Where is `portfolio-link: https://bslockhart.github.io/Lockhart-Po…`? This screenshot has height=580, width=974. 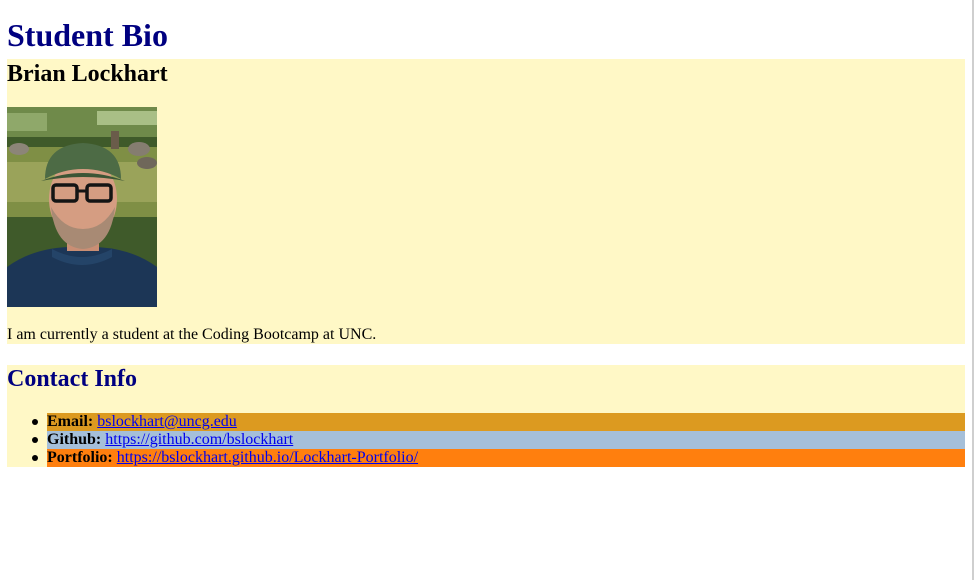
portfolio-link: https://bslockhart.github.io/Lockhart-Po… is located at coordinates (267, 457).